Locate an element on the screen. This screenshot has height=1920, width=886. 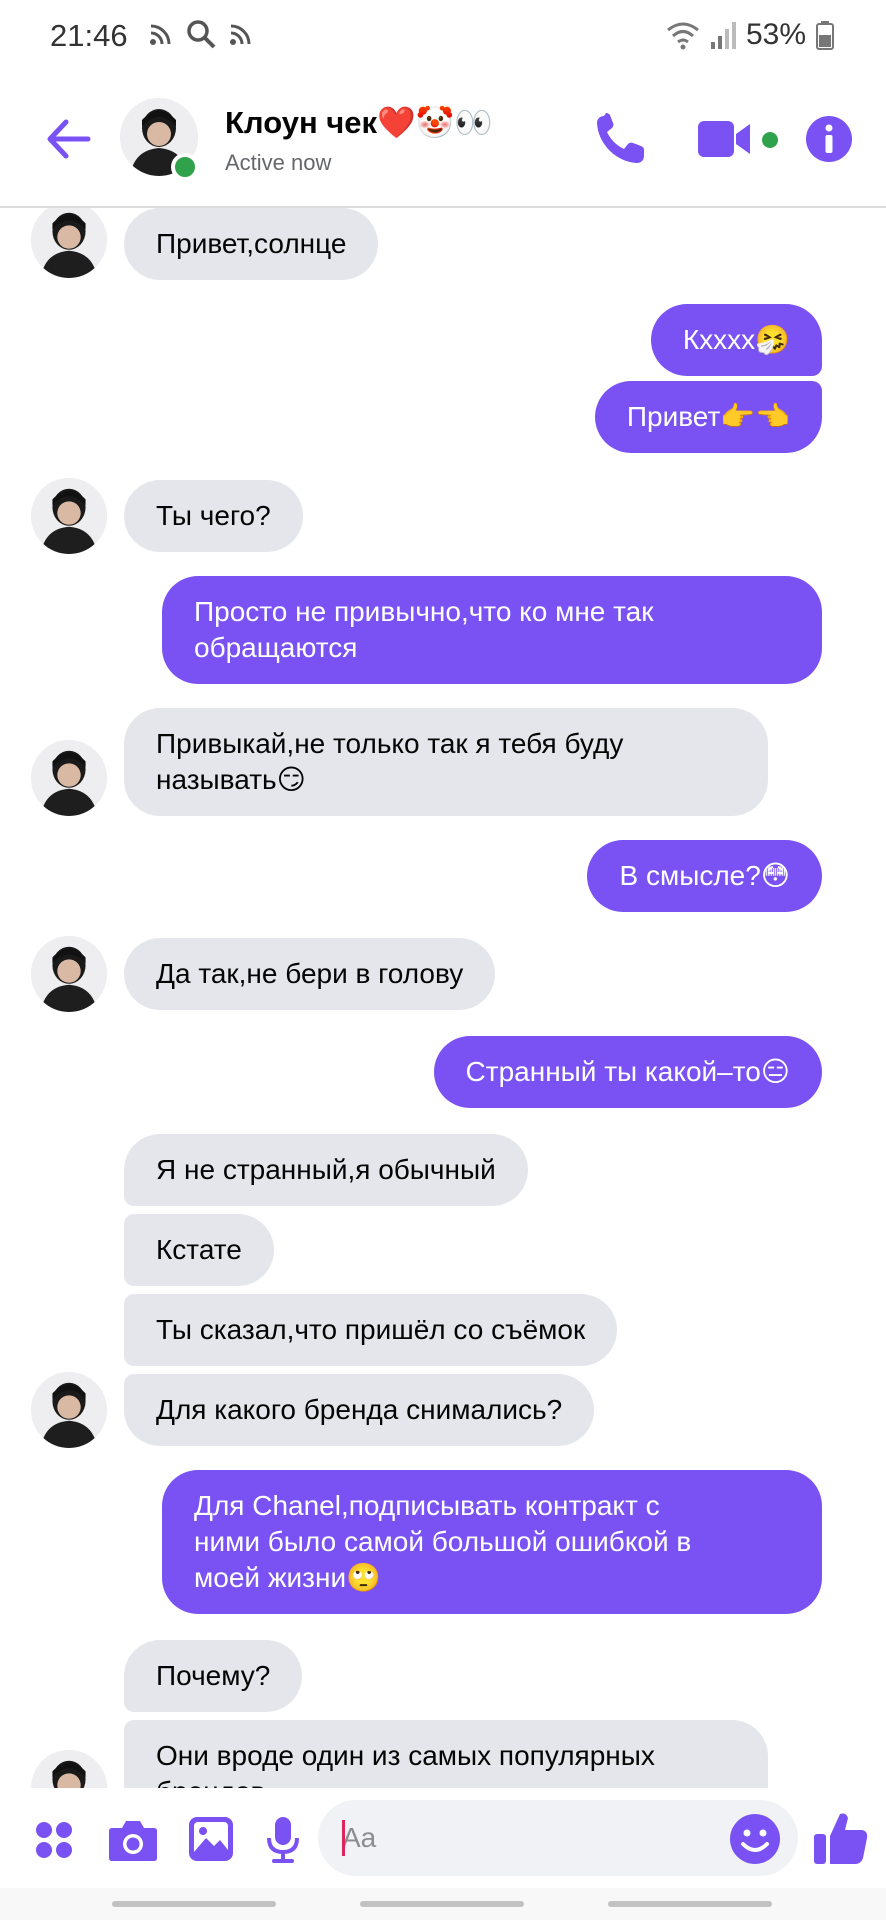
incoming-message: Да так,не бери в голову is located at coordinates (310, 974).